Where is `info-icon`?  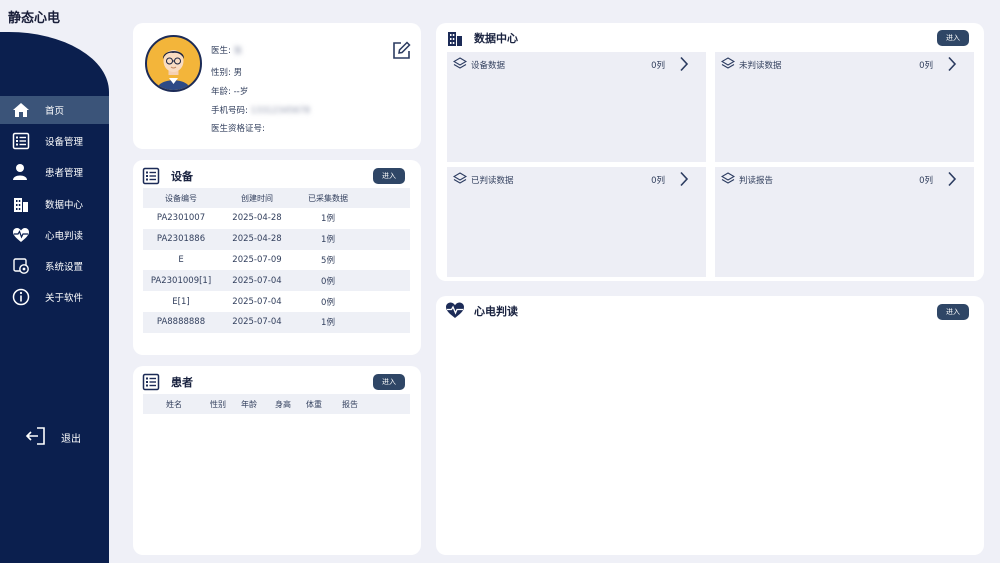
info-icon is located at coordinates (21, 297).